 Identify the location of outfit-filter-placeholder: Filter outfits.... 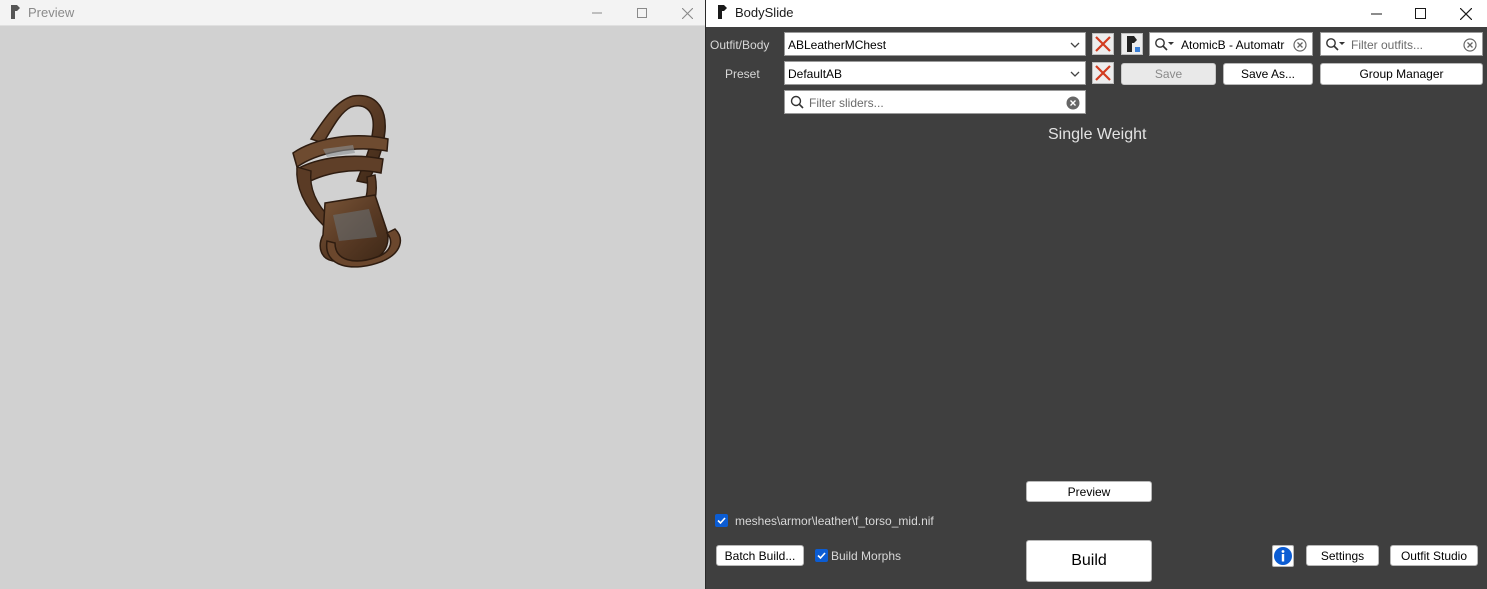
(1387, 45).